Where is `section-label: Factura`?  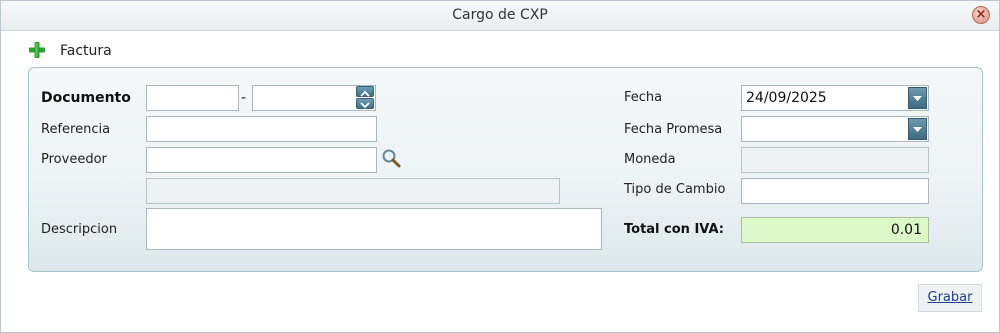
section-label: Factura is located at coordinates (86, 51).